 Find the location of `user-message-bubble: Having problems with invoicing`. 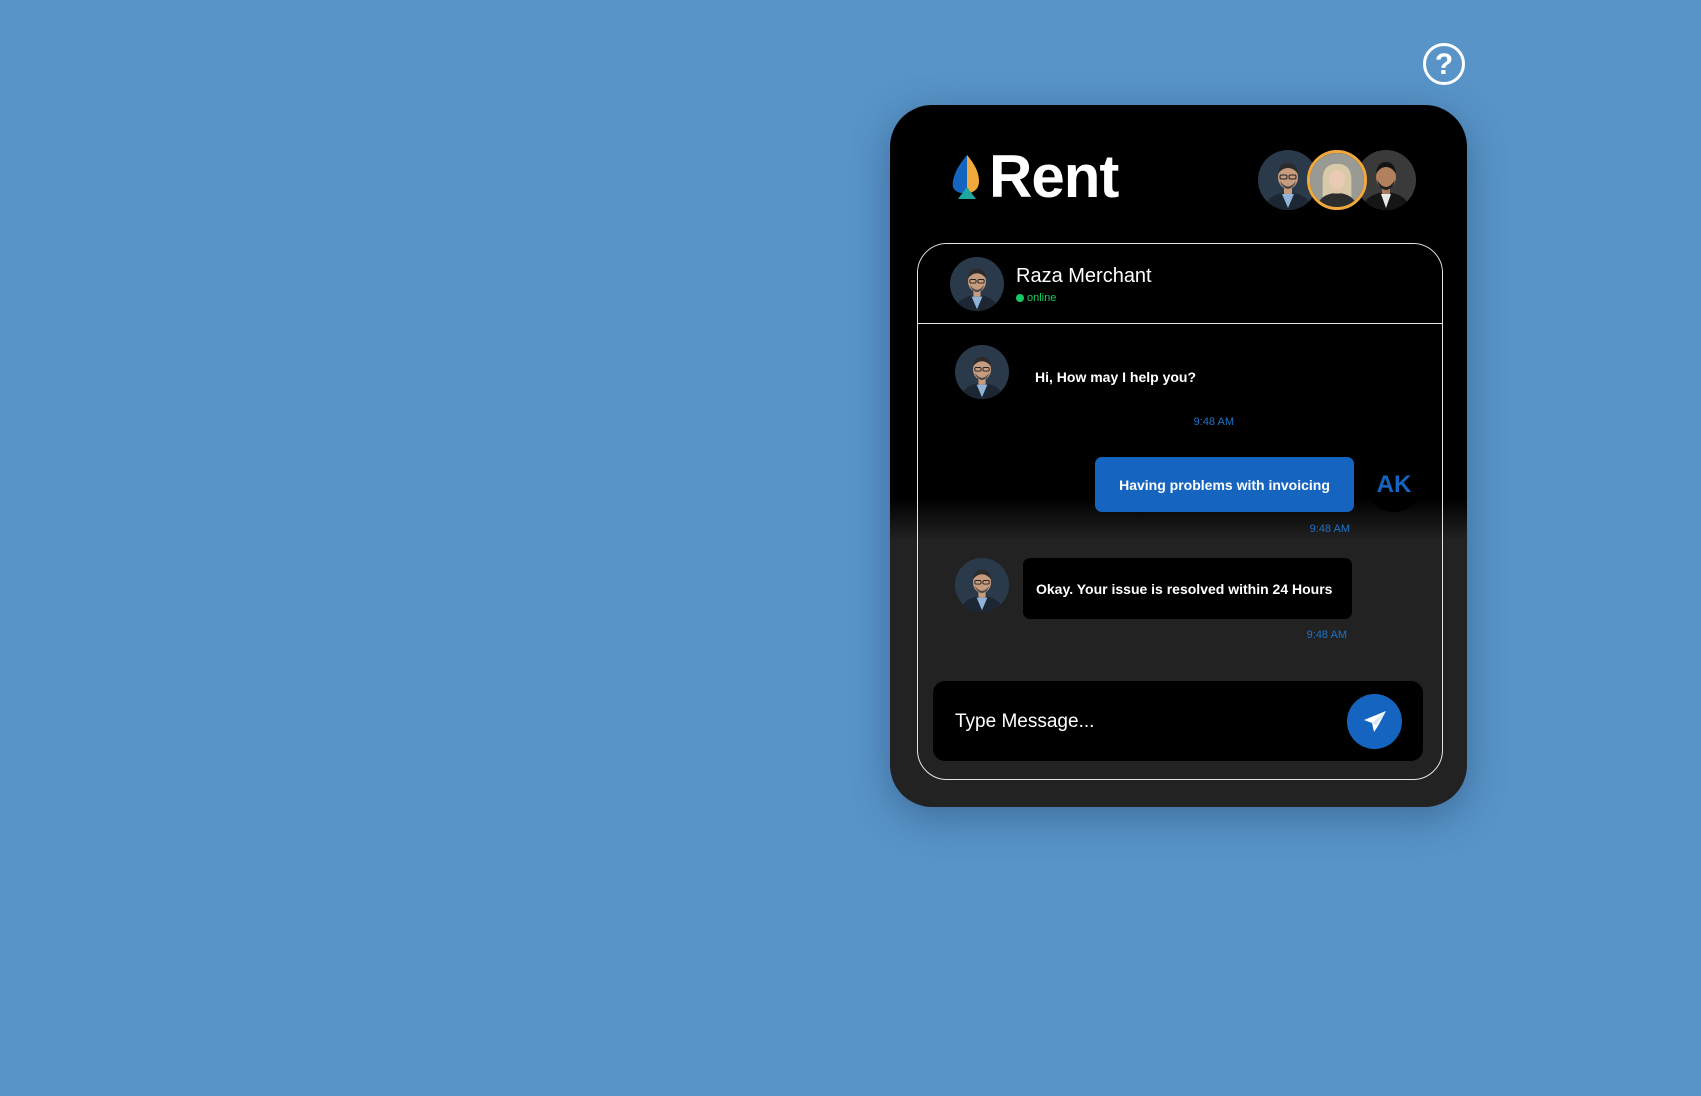

user-message-bubble: Having problems with invoicing is located at coordinates (1224, 484).